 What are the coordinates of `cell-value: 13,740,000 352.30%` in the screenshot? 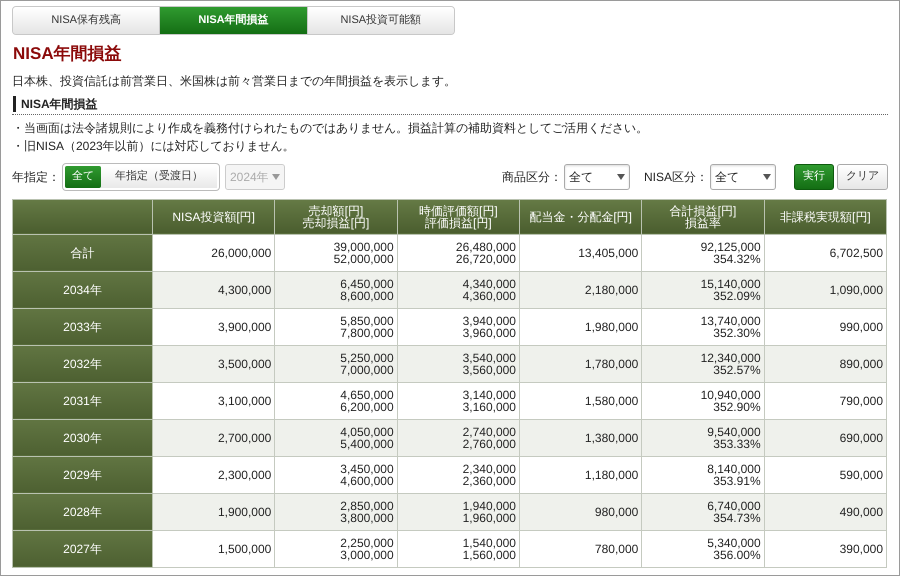 It's located at (730, 326).